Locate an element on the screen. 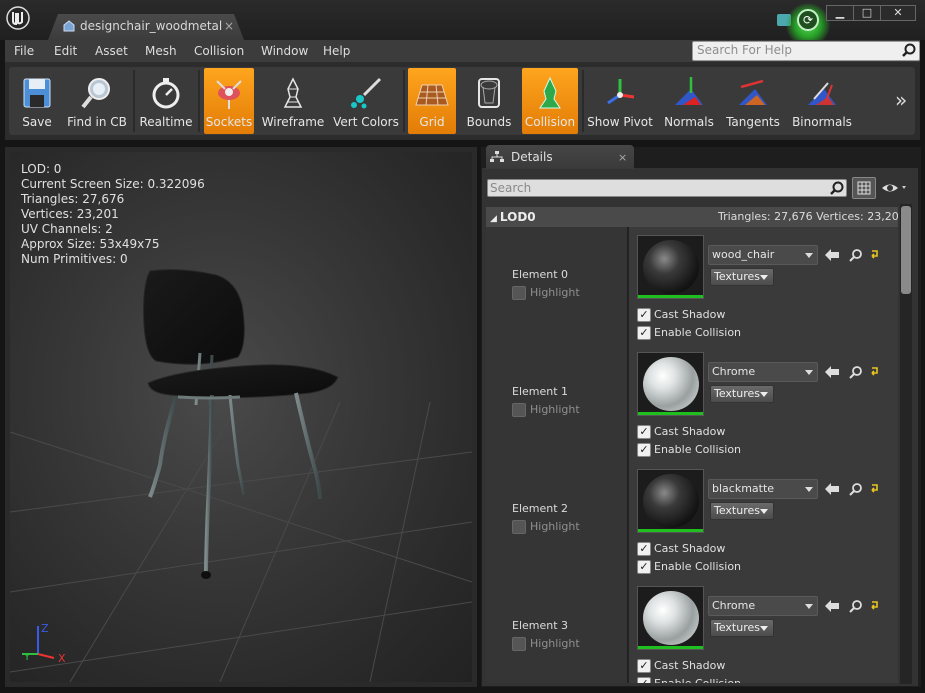 The height and width of the screenshot is (693, 925). element-label: Element 2 is located at coordinates (540, 508).